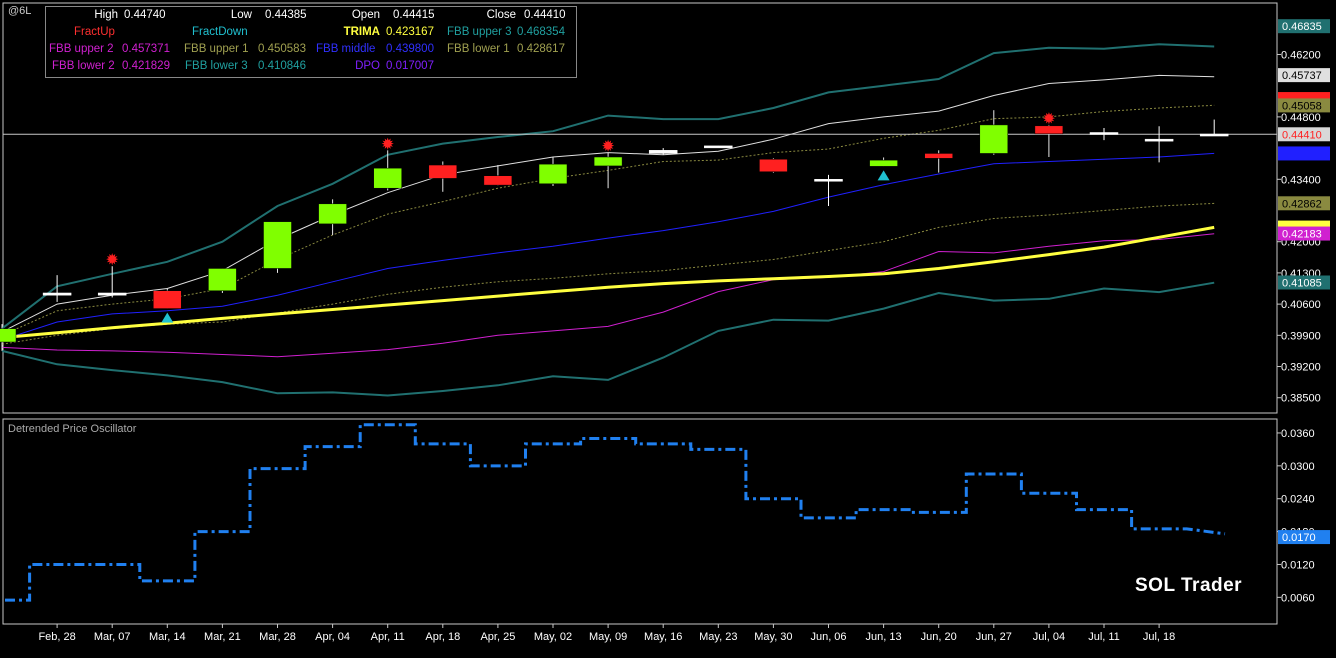  Describe the element at coordinates (410, 66) in the screenshot. I see `dpo-value: 0.017007` at that location.